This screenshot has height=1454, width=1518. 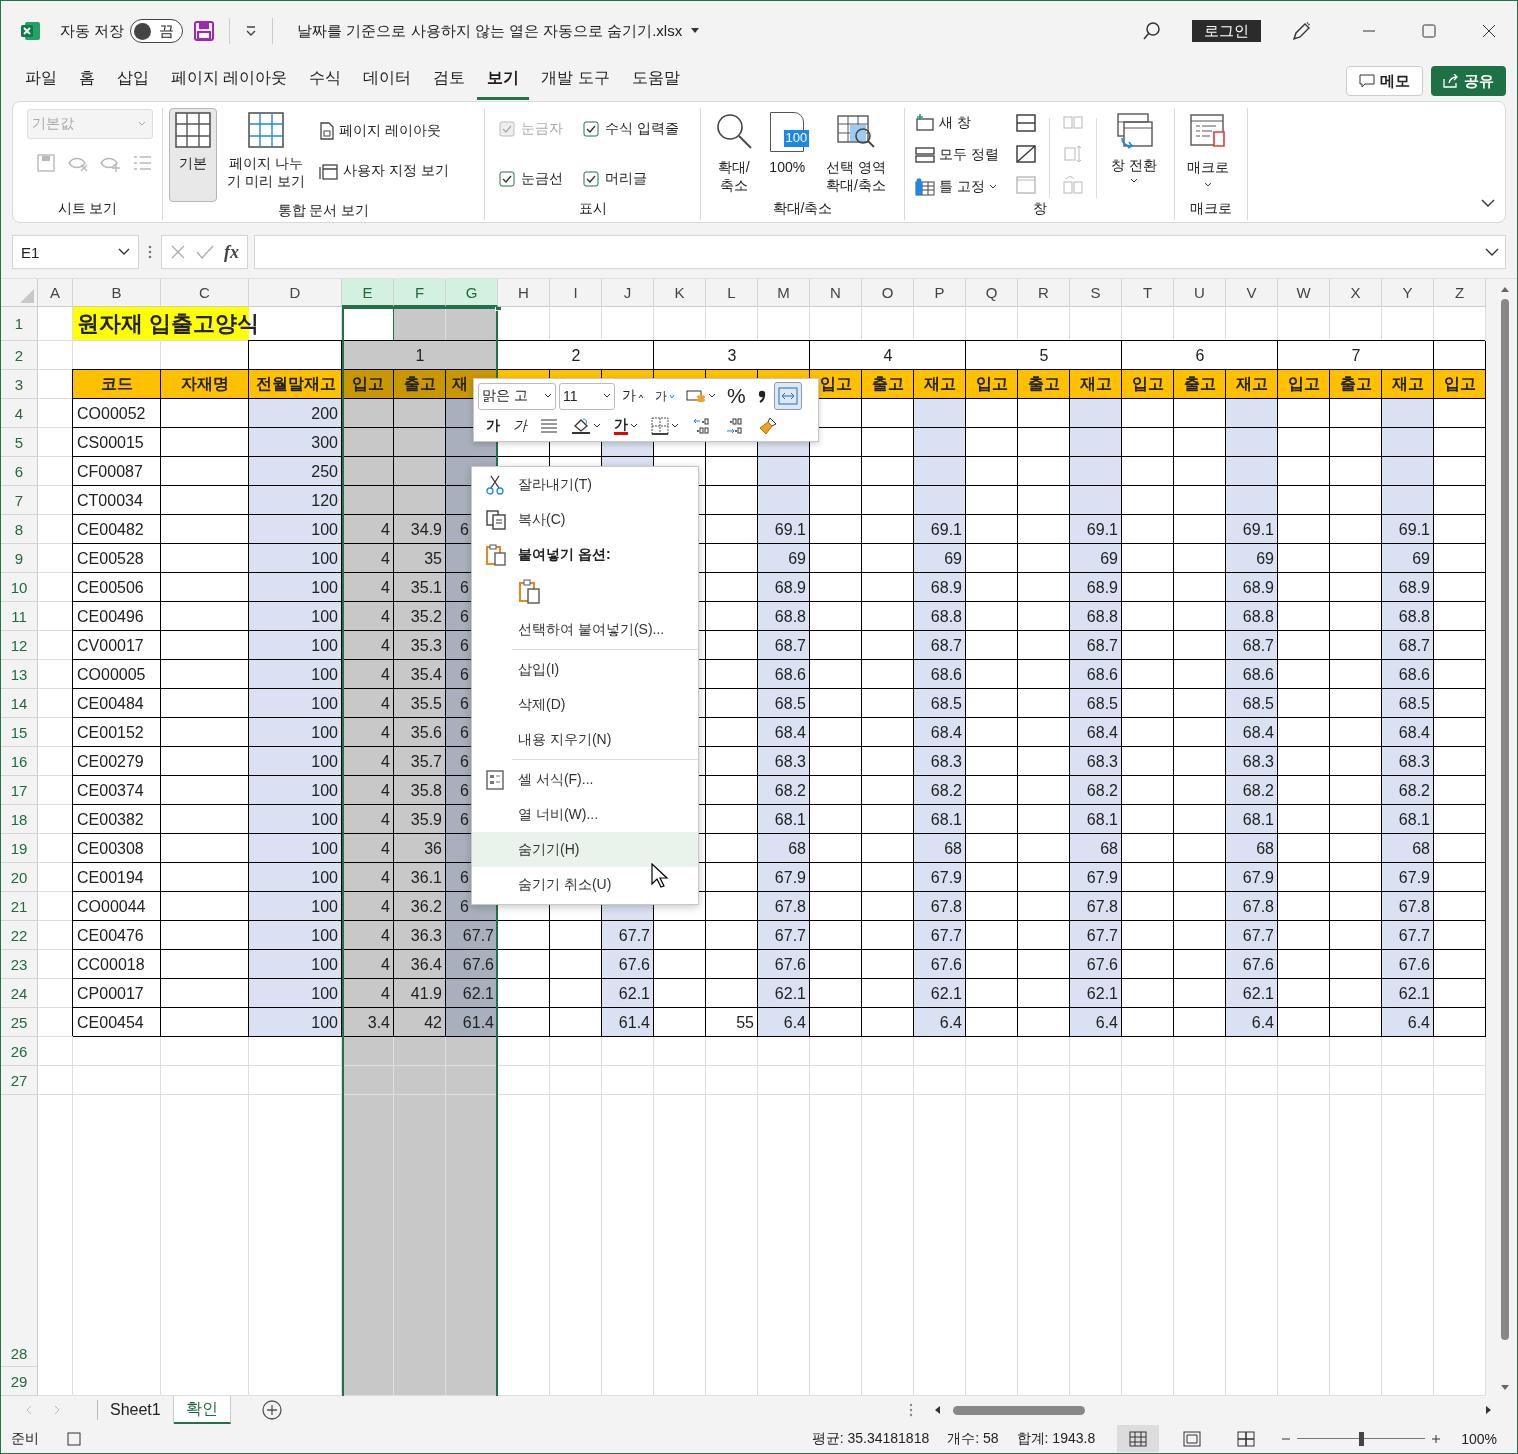 What do you see at coordinates (520, 426) in the screenshot?
I see `italic-button: 가` at bounding box center [520, 426].